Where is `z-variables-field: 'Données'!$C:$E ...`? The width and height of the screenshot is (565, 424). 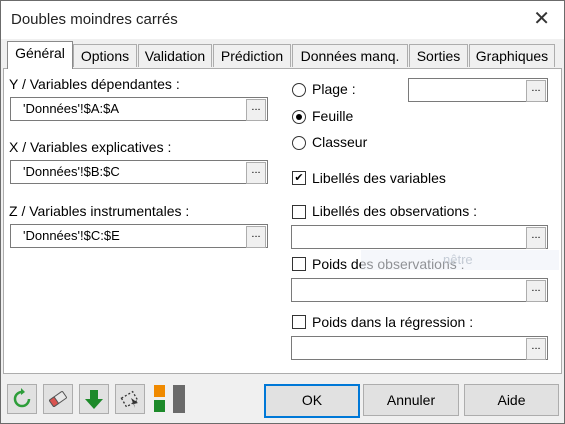
z-variables-field: 'Données'!$C:$E ... is located at coordinates (139, 236).